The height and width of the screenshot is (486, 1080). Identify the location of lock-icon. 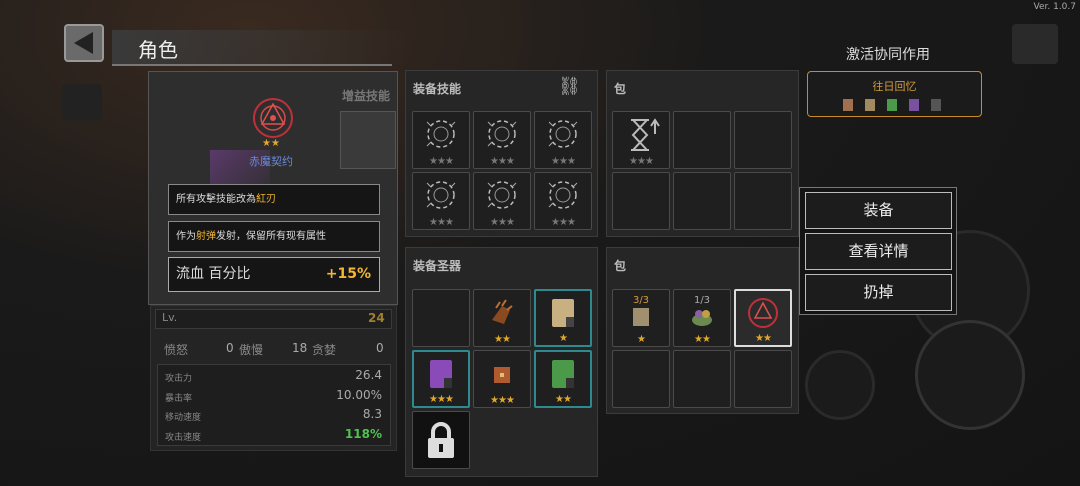
(441, 440).